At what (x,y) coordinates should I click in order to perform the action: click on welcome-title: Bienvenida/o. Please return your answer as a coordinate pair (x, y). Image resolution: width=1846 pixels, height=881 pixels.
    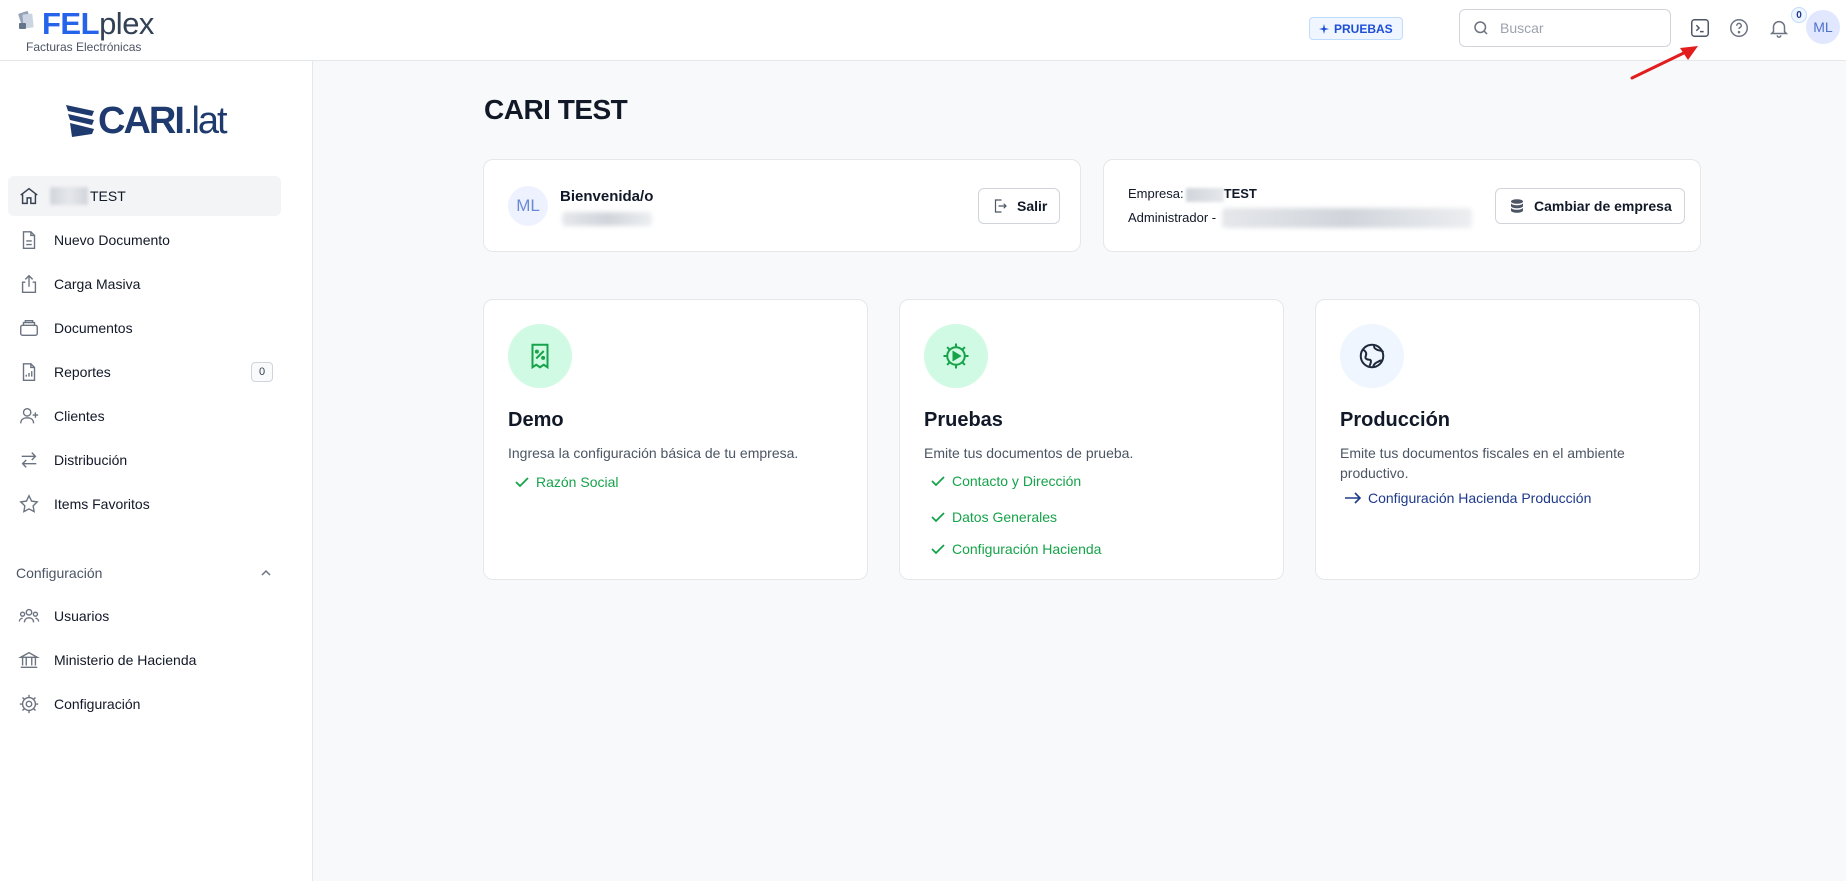
    Looking at the image, I should click on (607, 196).